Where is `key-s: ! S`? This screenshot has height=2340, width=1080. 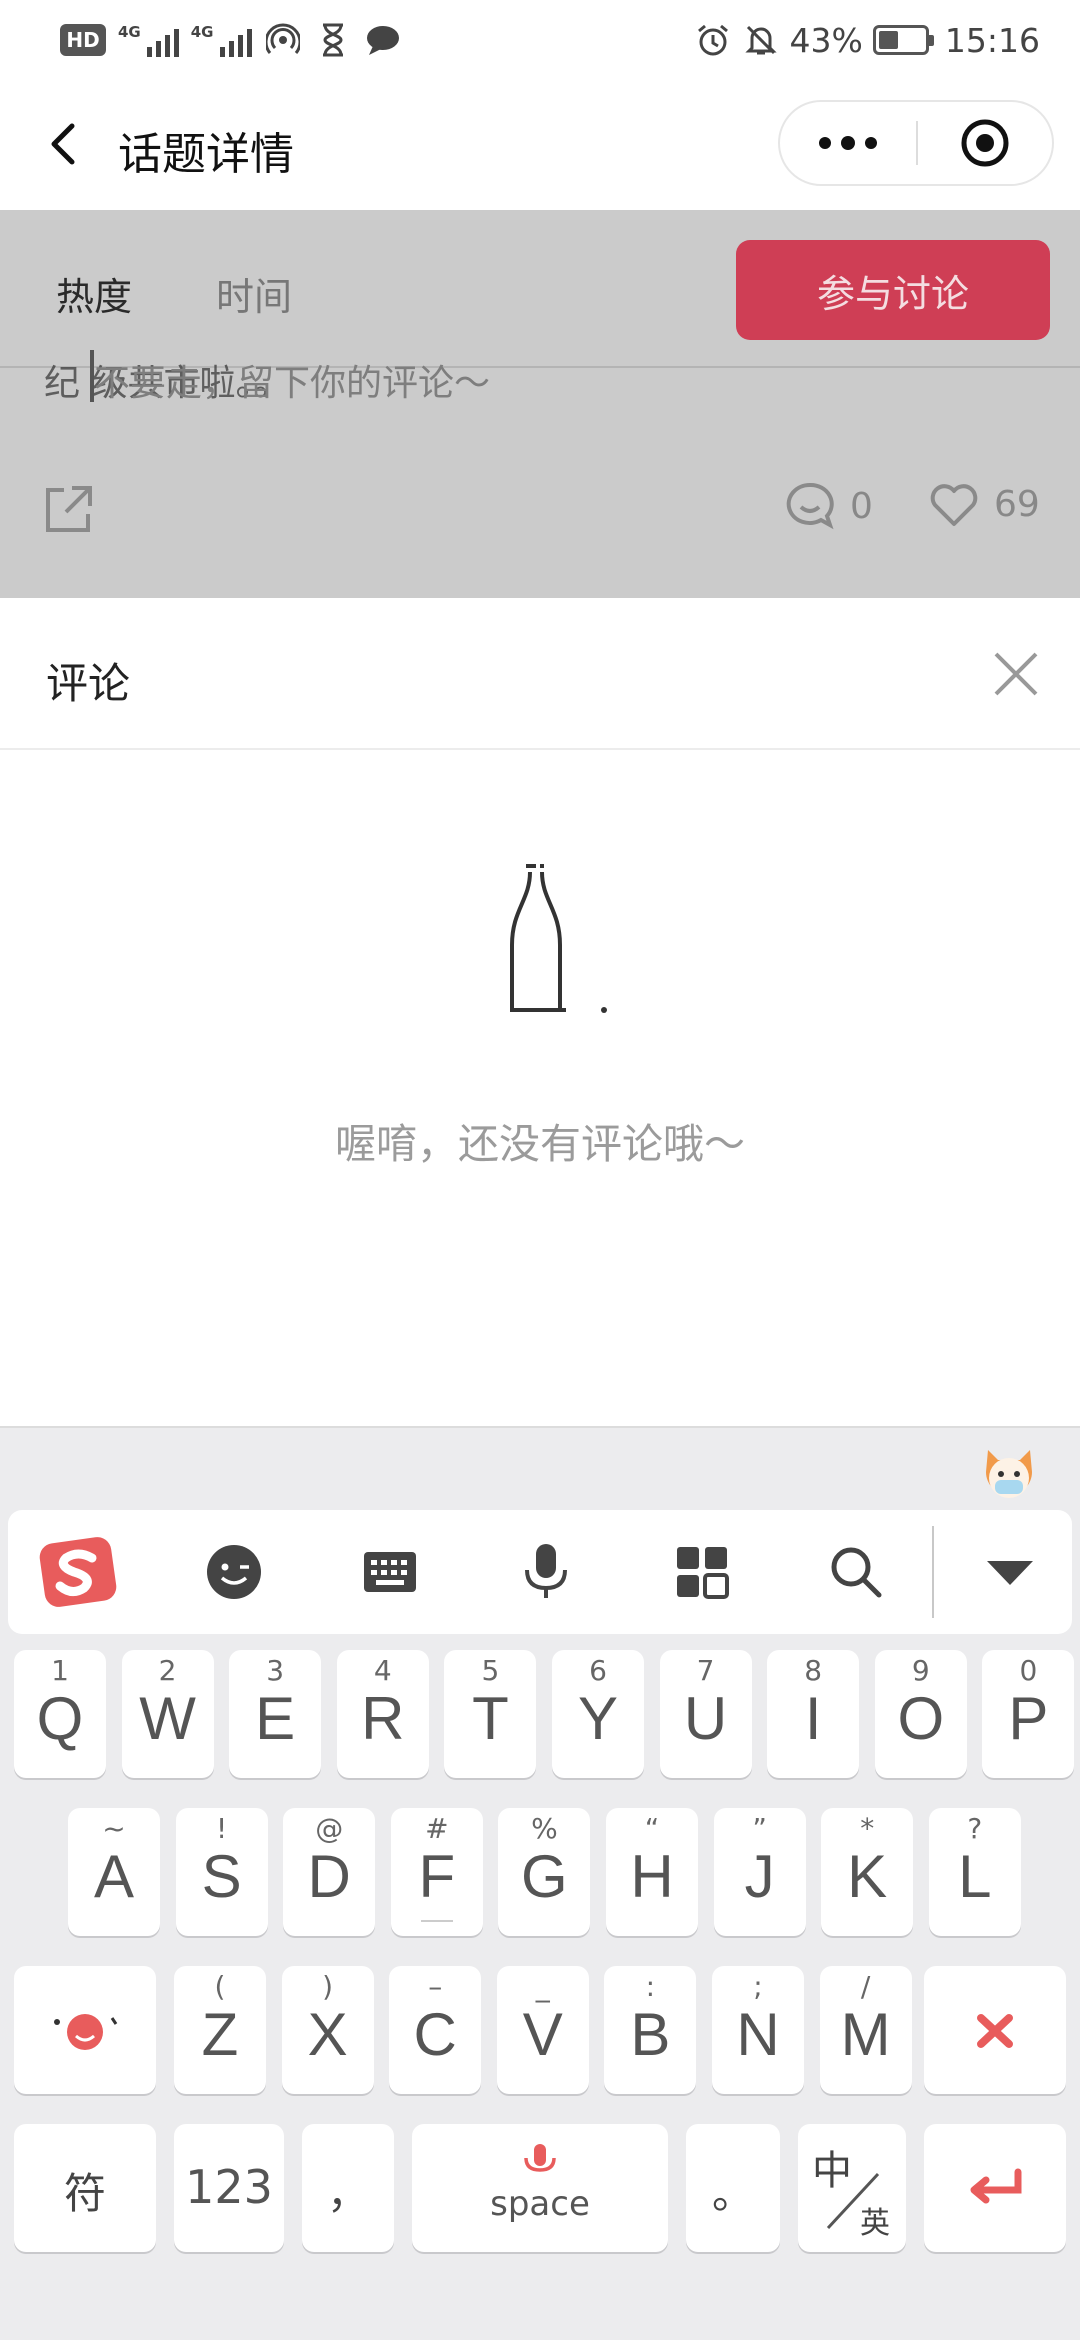 key-s: ! S is located at coordinates (221, 1872).